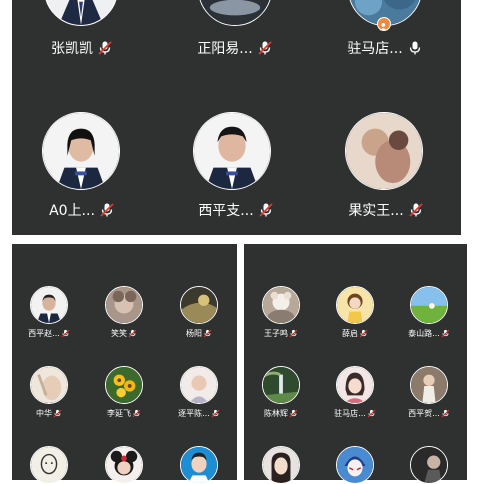 This screenshot has width=480, height=484. I want to click on host-badge-icon, so click(384, 24).